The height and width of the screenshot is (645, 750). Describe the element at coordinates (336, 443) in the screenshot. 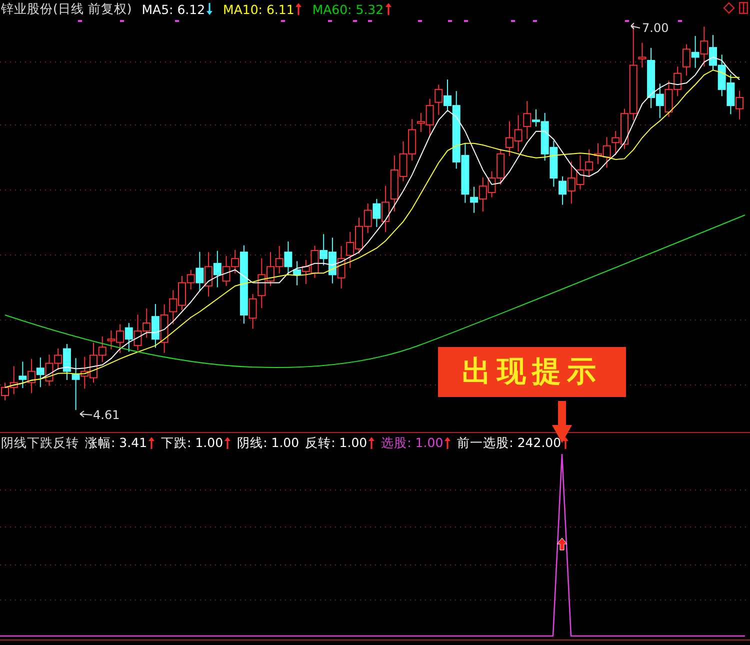

I see `indicator-value: 反转: 1.00` at that location.